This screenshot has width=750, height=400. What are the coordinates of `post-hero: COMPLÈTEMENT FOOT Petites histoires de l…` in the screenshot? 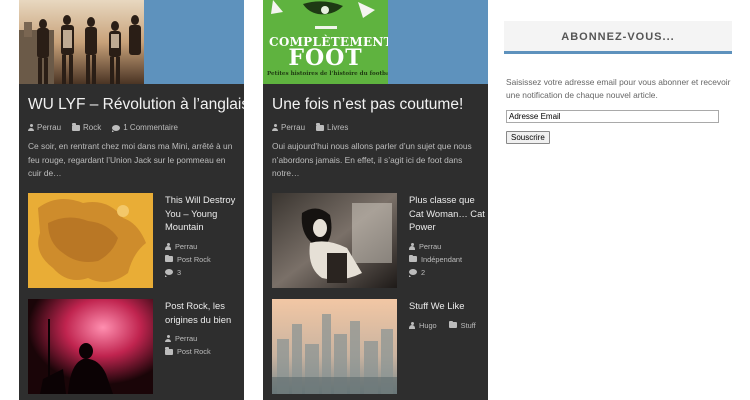 It's located at (375, 42).